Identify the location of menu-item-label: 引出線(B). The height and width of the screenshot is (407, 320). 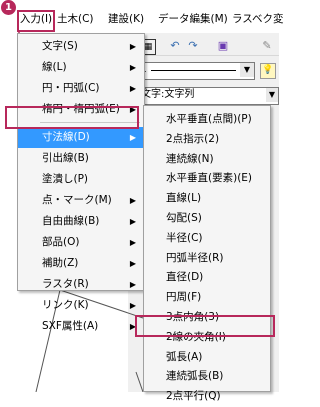
(65, 158).